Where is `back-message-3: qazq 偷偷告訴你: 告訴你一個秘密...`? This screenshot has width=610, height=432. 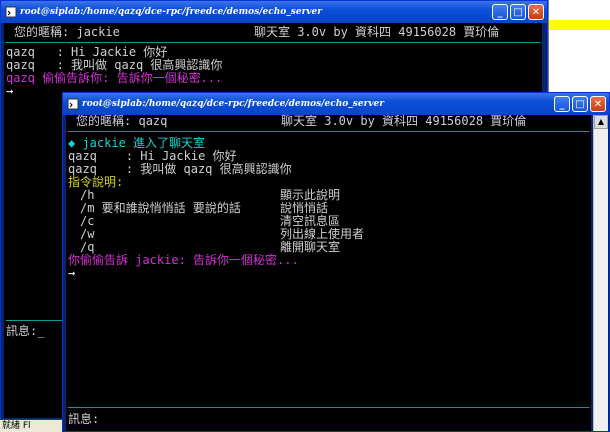 back-message-3: qazq 偷偷告訴你: 告訴你一個秘密... is located at coordinates (114, 78).